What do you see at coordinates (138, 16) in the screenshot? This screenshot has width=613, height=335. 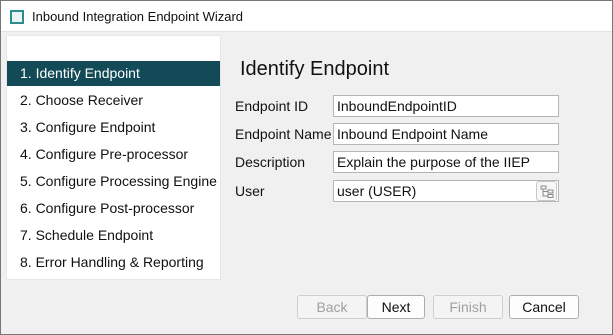 I see `window-title: Inbound Integration Endpoint Wizard` at bounding box center [138, 16].